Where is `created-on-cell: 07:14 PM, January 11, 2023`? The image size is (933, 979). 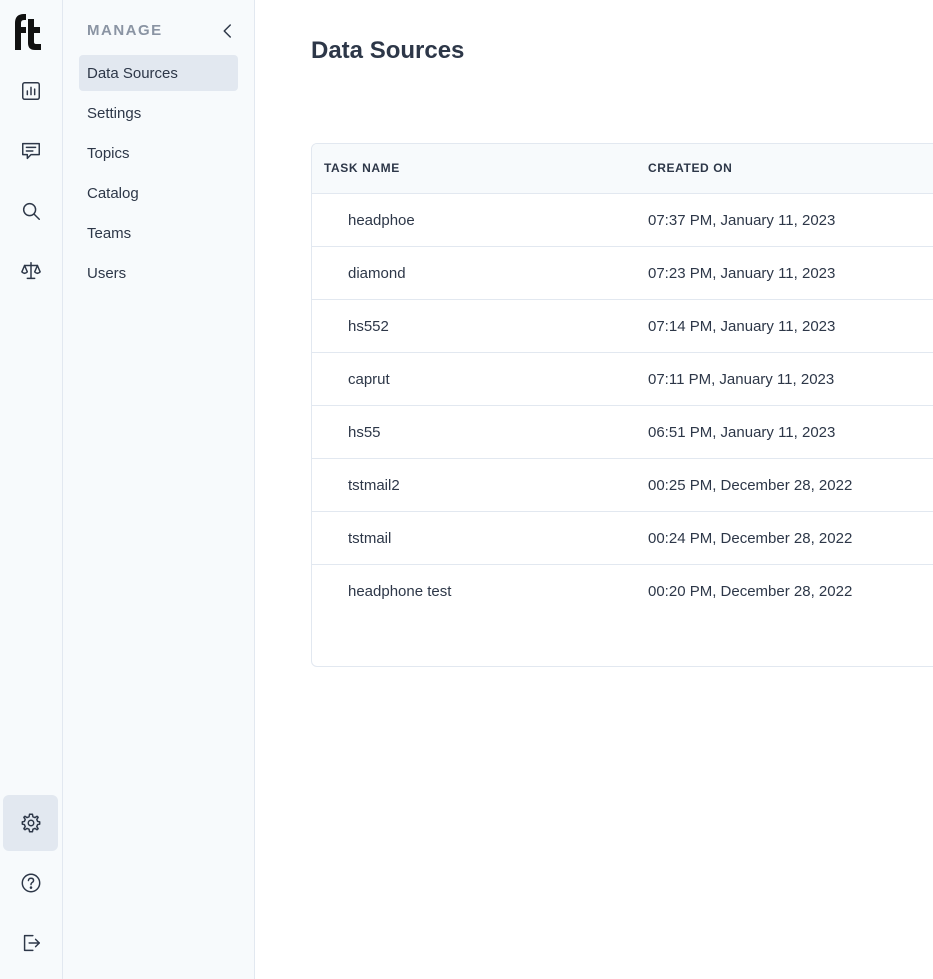
created-on-cell: 07:14 PM, January 11, 2023 is located at coordinates (742, 326).